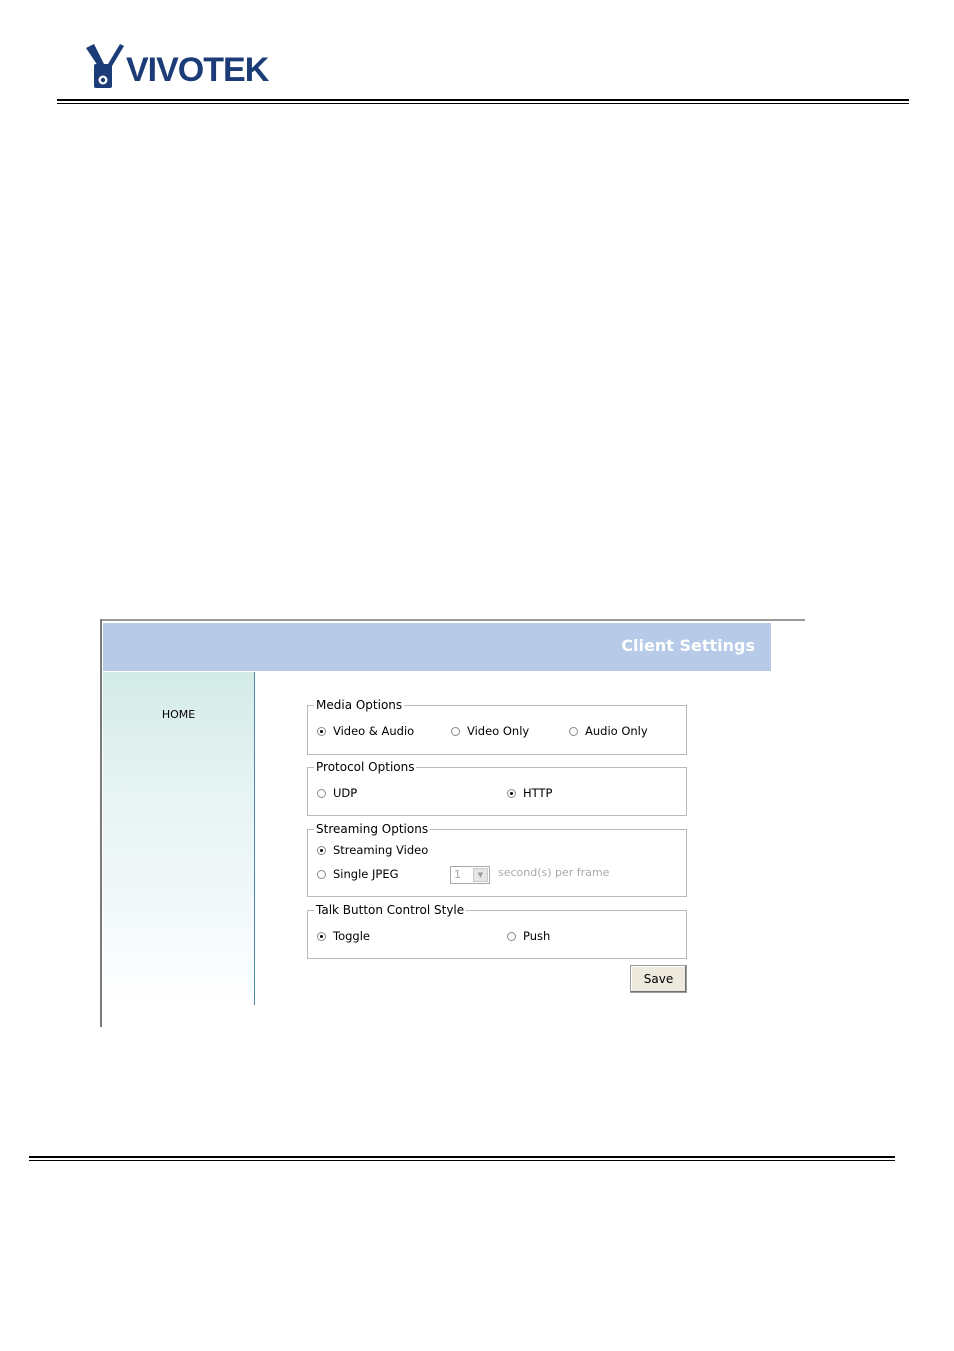 This screenshot has width=954, height=1351. Describe the element at coordinates (359, 705) in the screenshot. I see `media-options-legend: Media Options` at that location.